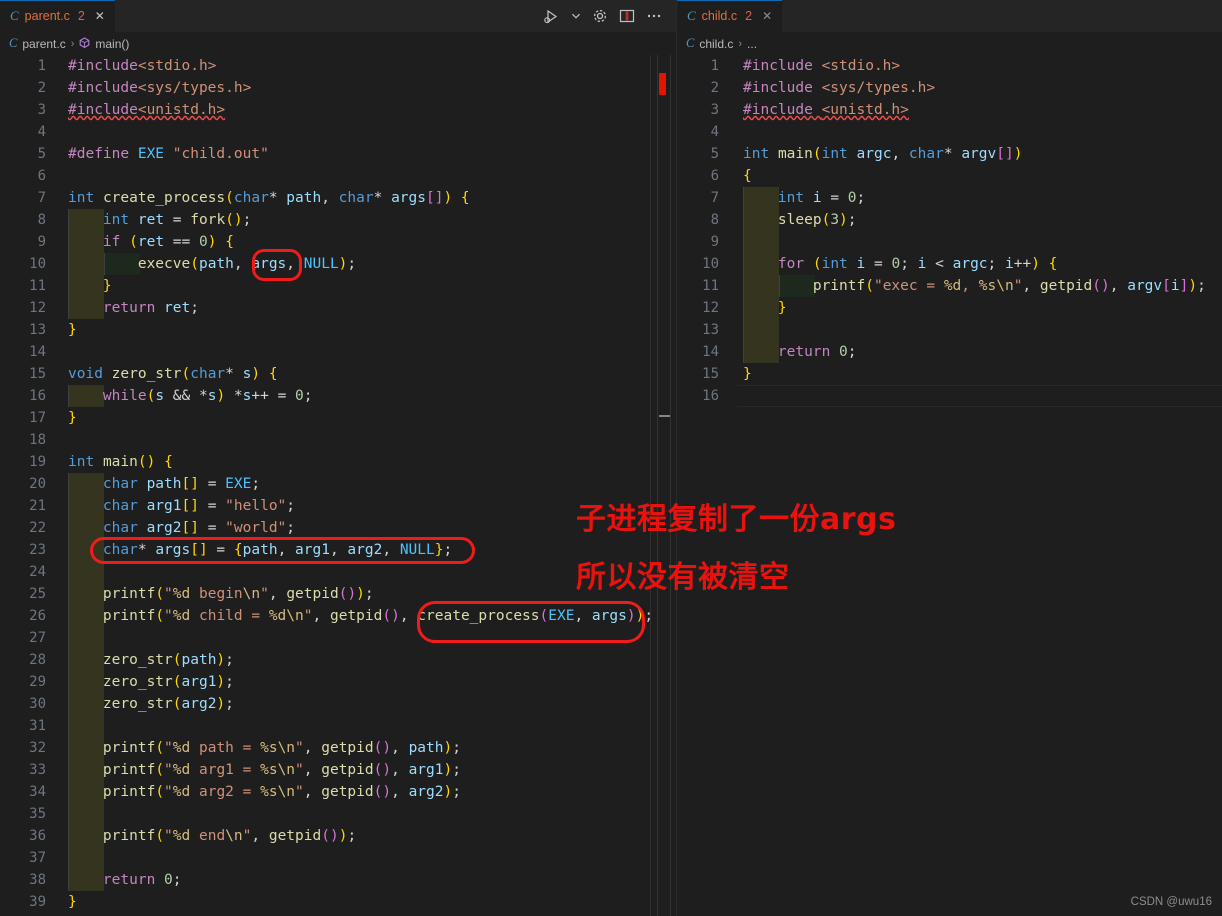  Describe the element at coordinates (338, 528) in the screenshot. I see `code-line: 22 char arg2[] = "world";` at that location.